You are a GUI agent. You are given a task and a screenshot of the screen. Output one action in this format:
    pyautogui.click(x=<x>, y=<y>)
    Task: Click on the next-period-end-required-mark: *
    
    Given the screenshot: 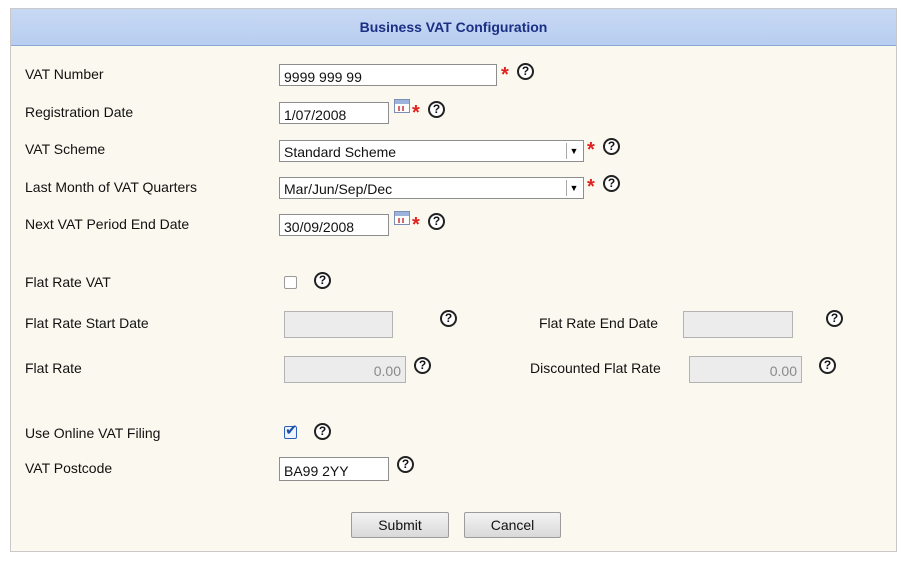 What is the action you would take?
    pyautogui.click(x=416, y=225)
    